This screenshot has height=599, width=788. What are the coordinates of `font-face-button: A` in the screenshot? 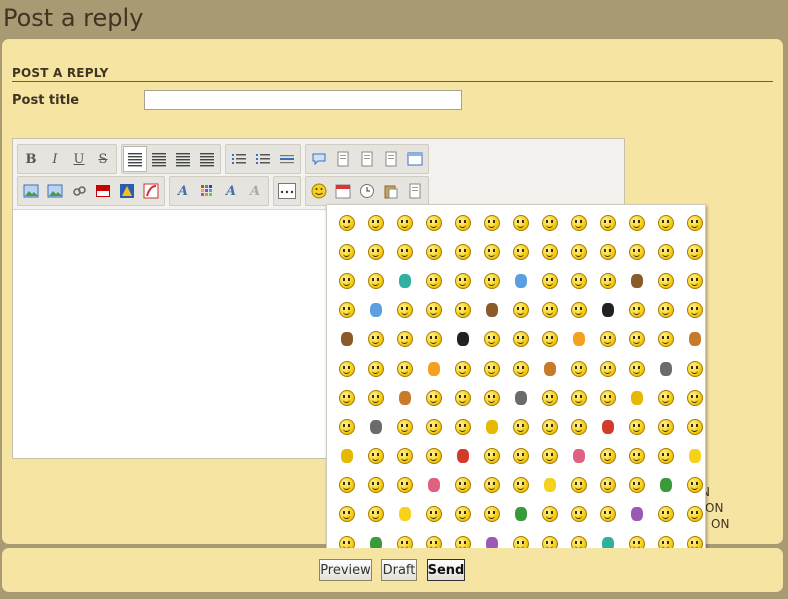 It's located at (231, 191).